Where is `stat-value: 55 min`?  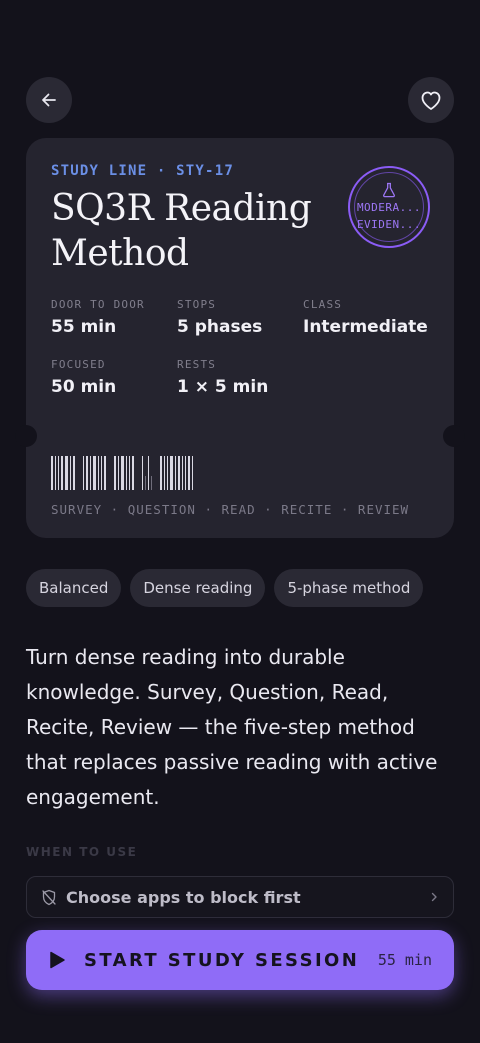
stat-value: 55 min is located at coordinates (84, 327).